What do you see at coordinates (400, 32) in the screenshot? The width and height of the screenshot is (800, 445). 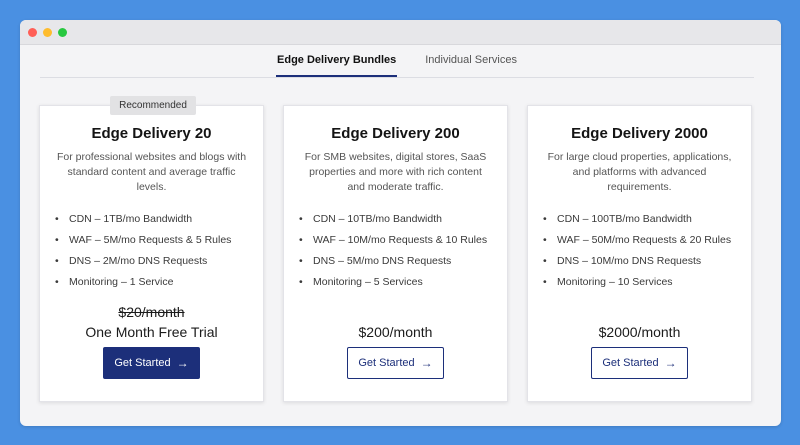 I see `window-titlebar` at bounding box center [400, 32].